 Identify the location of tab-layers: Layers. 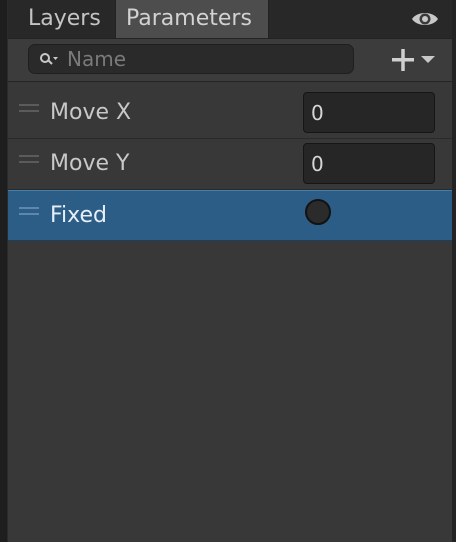
(70, 19).